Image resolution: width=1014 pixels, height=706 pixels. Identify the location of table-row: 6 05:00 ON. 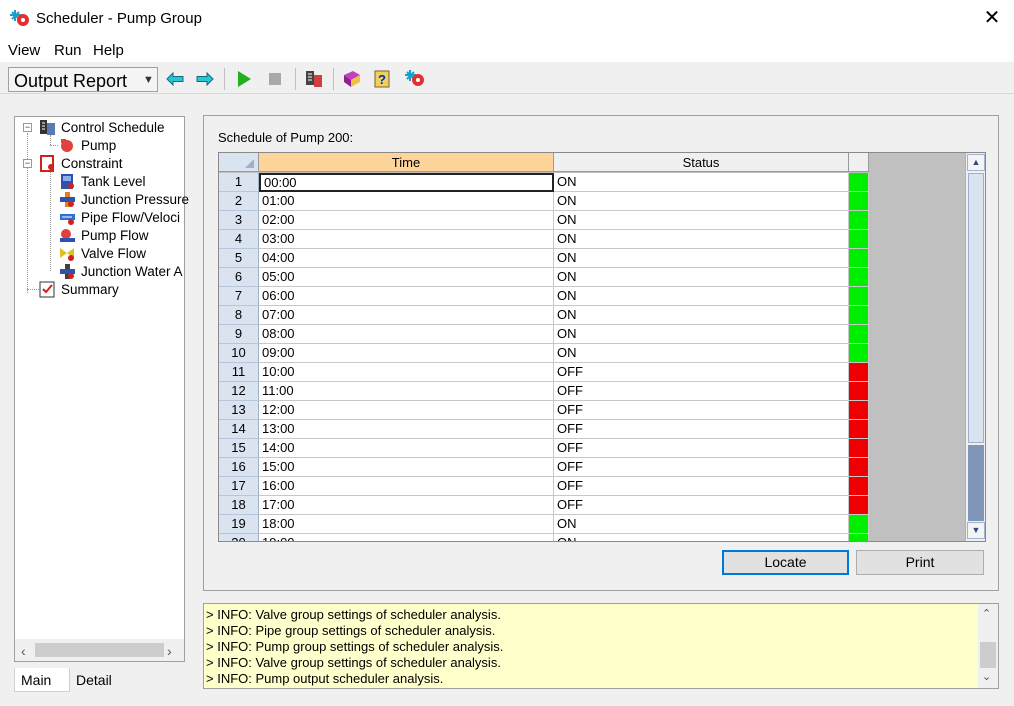
(544, 277).